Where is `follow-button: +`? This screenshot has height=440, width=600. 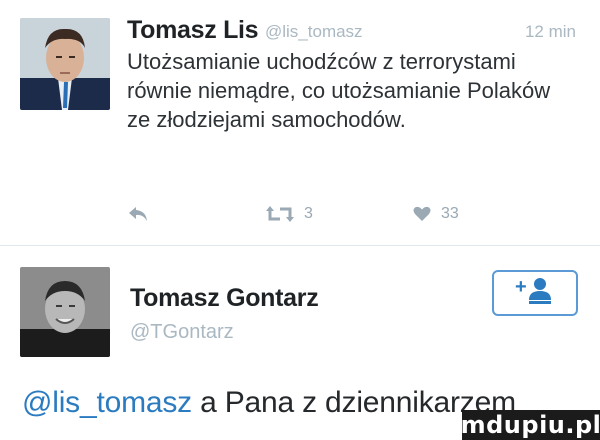 follow-button: + is located at coordinates (535, 293).